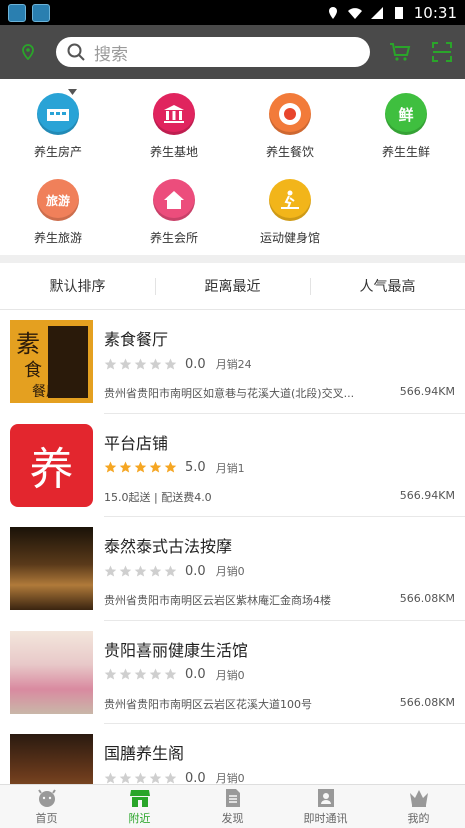 The image size is (465, 828). Describe the element at coordinates (405, 152) in the screenshot. I see `category-label: 养生生鲜` at that location.